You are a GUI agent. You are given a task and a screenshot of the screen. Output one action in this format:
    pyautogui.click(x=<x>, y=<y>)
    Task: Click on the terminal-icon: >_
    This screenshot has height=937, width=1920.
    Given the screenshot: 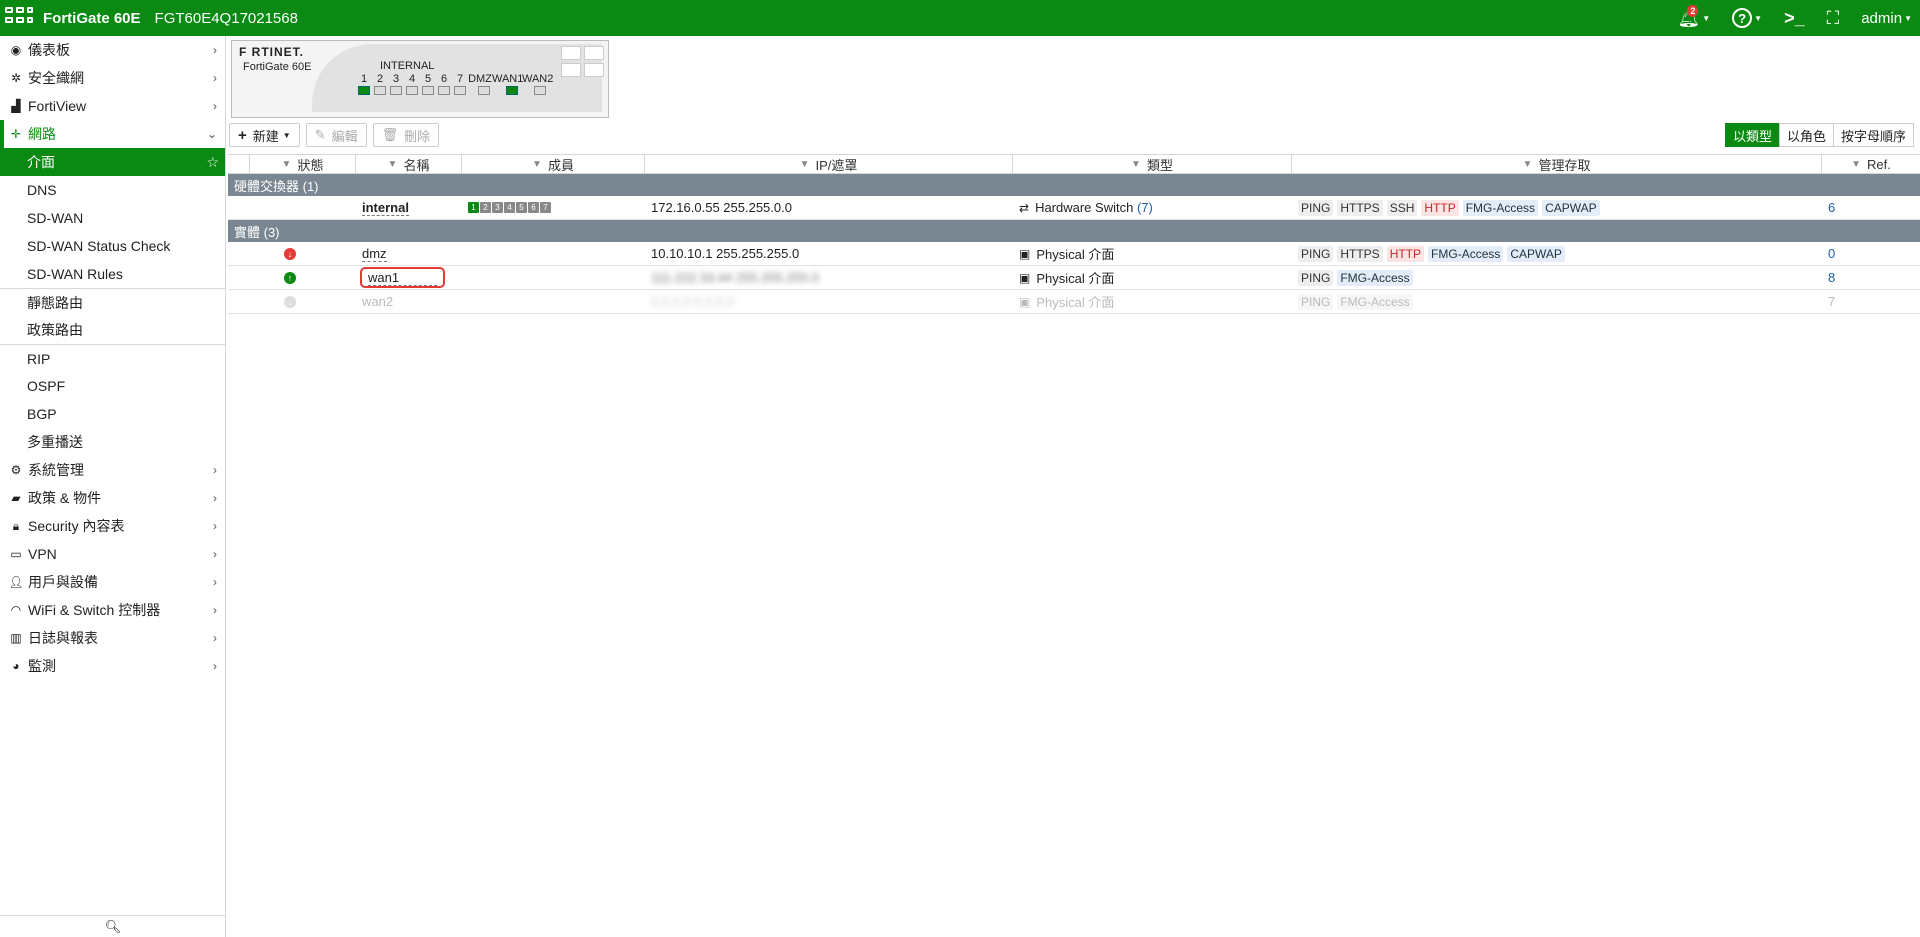 What is the action you would take?
    pyautogui.click(x=1794, y=17)
    